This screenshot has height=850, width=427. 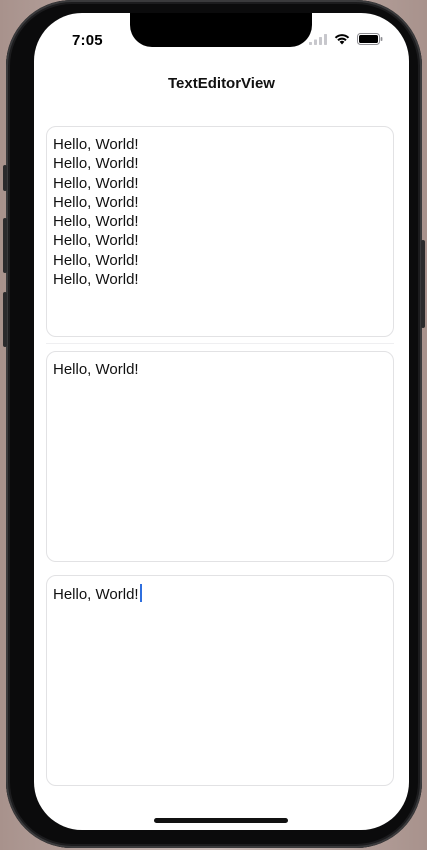 What do you see at coordinates (220, 343) in the screenshot?
I see `divider` at bounding box center [220, 343].